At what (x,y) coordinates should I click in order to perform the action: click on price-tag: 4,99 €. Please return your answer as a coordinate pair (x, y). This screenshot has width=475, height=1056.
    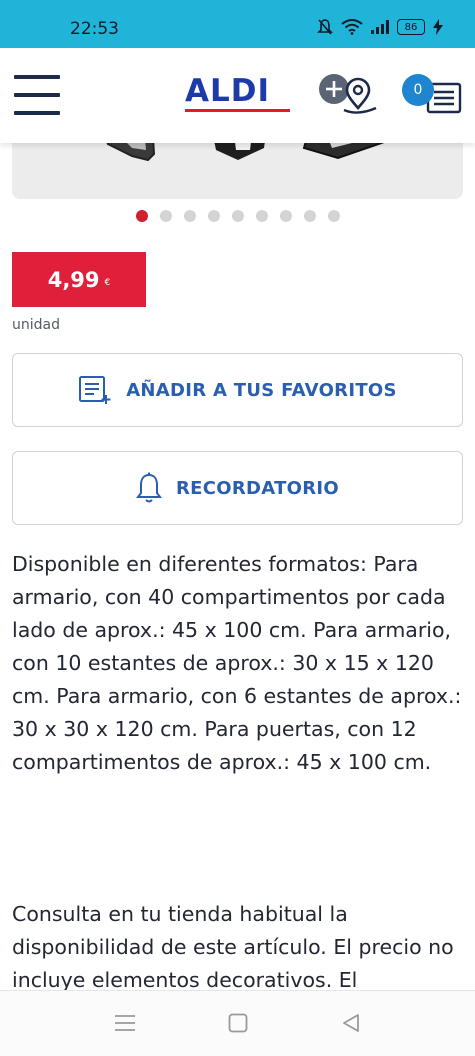
    Looking at the image, I should click on (79, 279).